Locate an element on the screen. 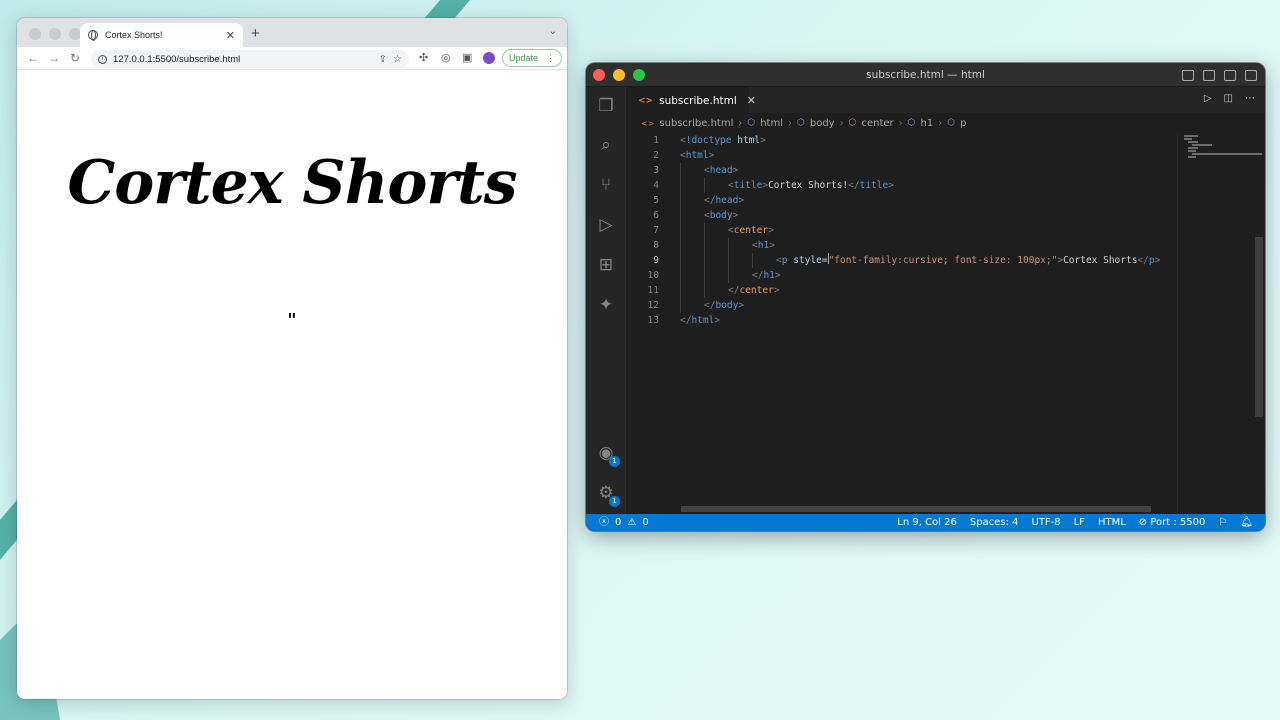 The image size is (1280, 720). code-line: 1 <!doctype html> is located at coordinates (945, 140).